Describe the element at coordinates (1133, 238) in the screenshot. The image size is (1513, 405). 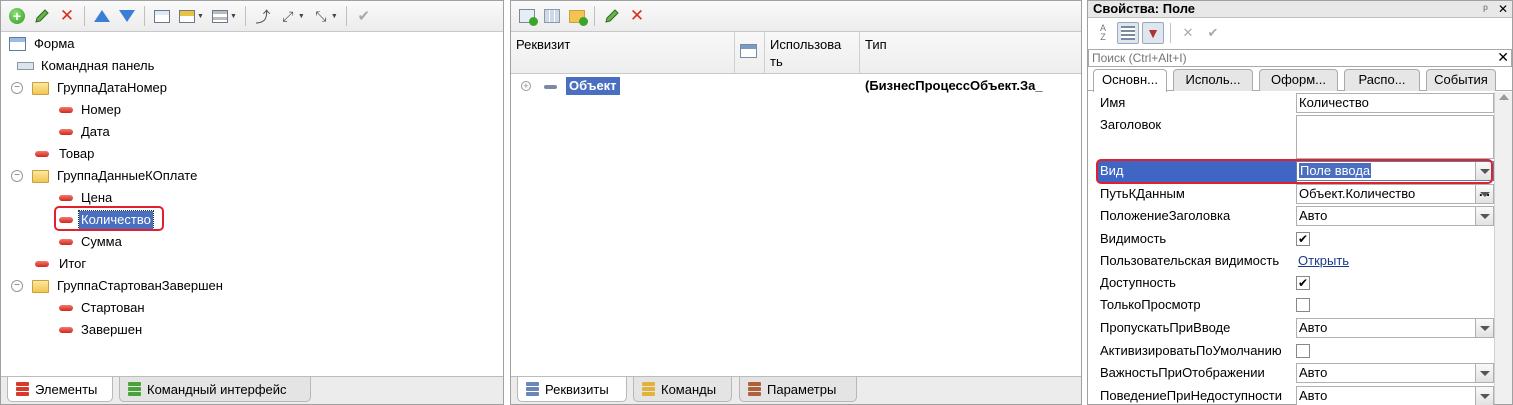
I see `property-label: Видимость` at that location.